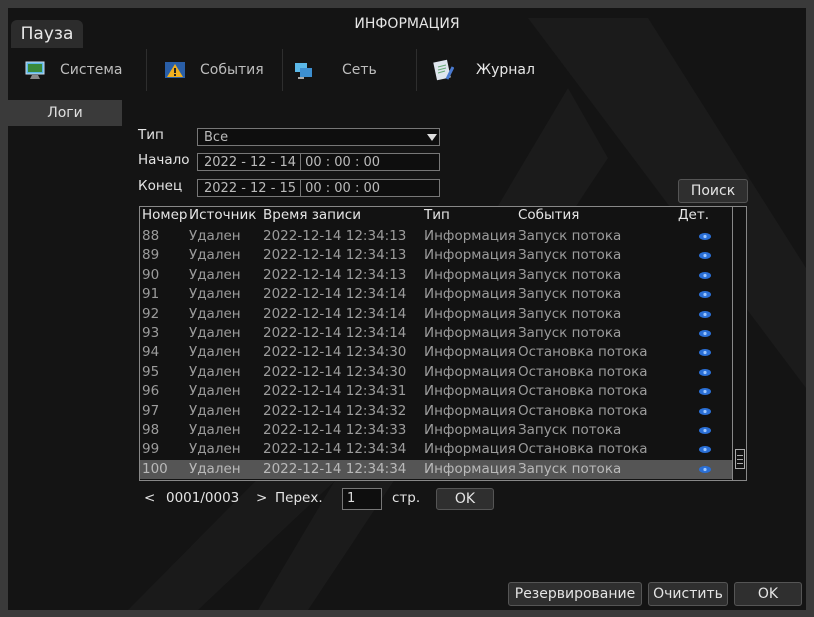 Image resolution: width=814 pixels, height=617 pixels. What do you see at coordinates (575, 594) in the screenshot?
I see `backup-button: Резервирование` at bounding box center [575, 594].